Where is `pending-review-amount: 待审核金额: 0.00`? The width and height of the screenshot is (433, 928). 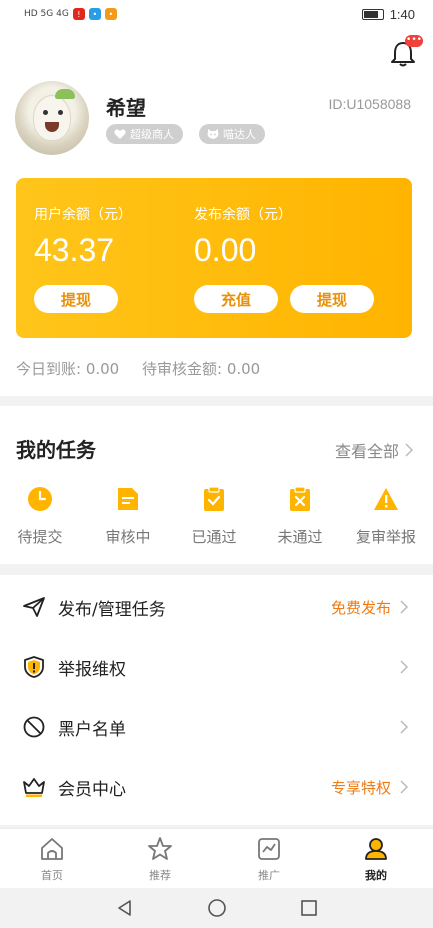 pending-review-amount: 待审核金额: 0.00 is located at coordinates (201, 369).